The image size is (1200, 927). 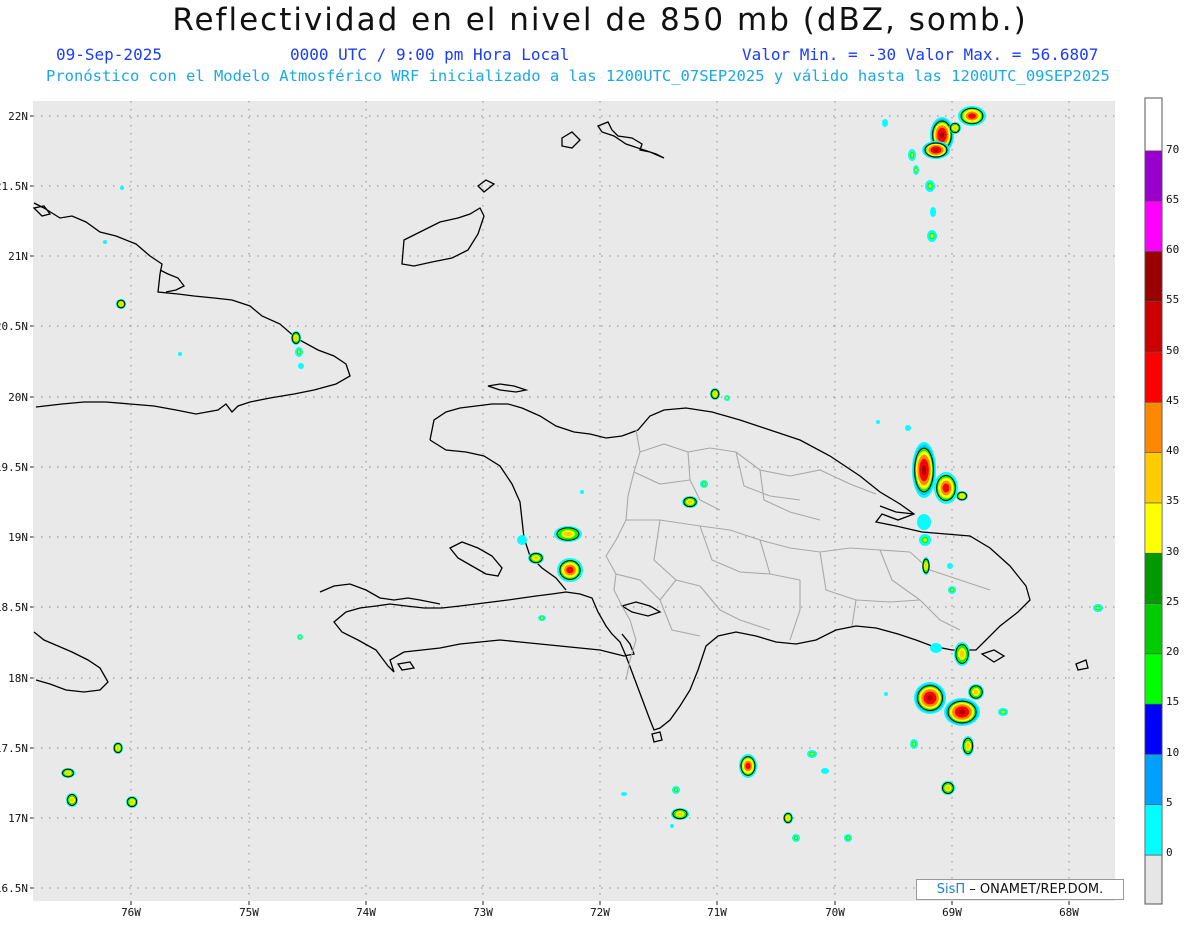 I want to click on credit-text: – ONAMET/REP.DOM., so click(x=1034, y=889).